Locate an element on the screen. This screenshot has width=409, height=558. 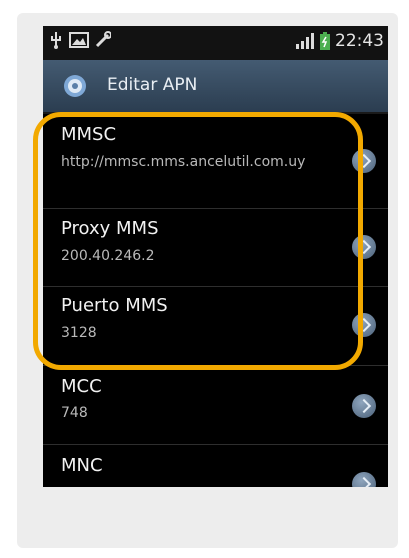
tools-icon is located at coordinates (103, 39).